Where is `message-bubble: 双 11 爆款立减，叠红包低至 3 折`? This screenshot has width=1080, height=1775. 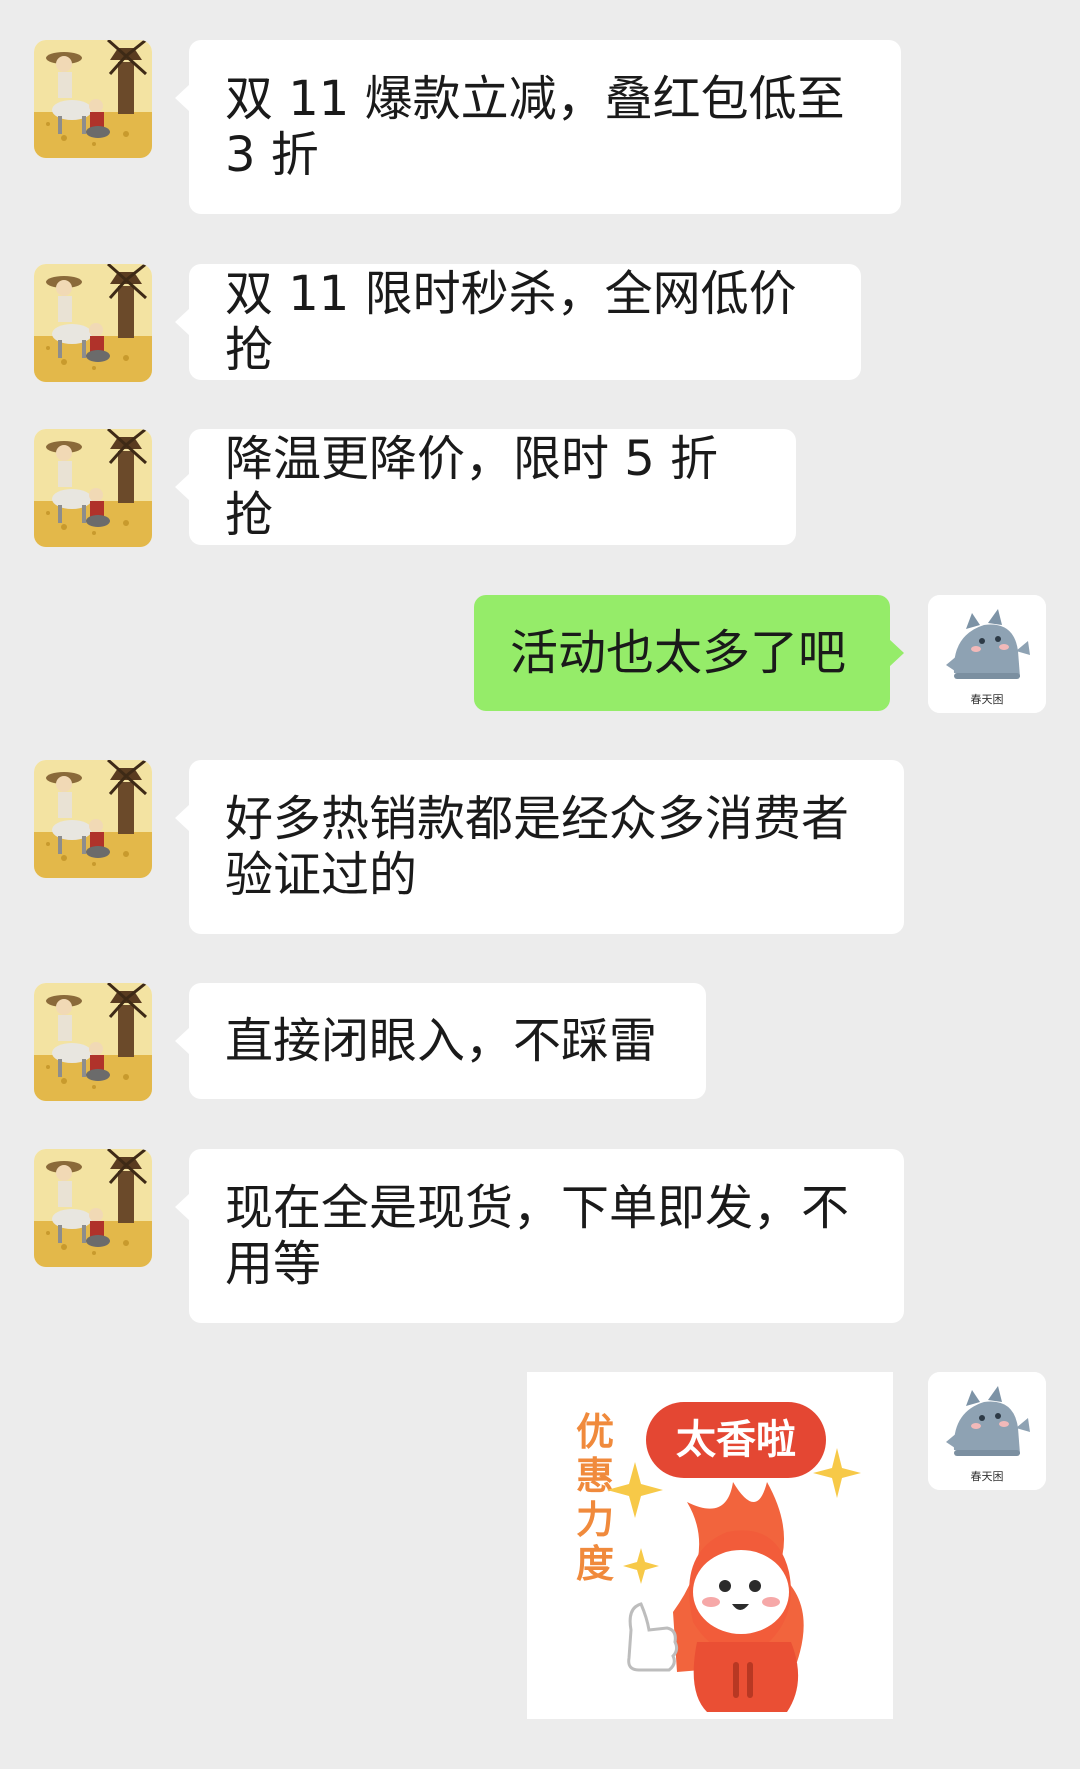 message-bubble: 双 11 爆款立减，叠红包低至 3 折 is located at coordinates (538, 127).